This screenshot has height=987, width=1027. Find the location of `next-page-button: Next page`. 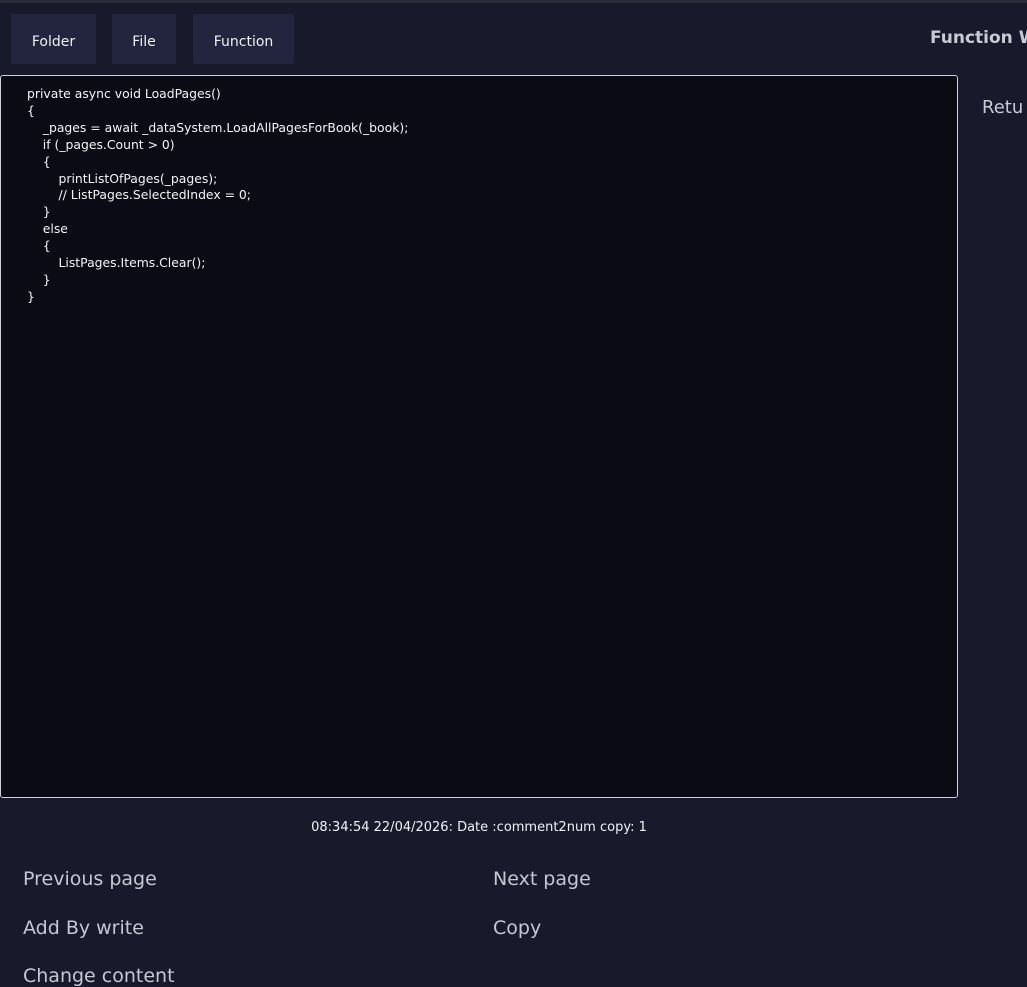

next-page-button: Next page is located at coordinates (542, 879).